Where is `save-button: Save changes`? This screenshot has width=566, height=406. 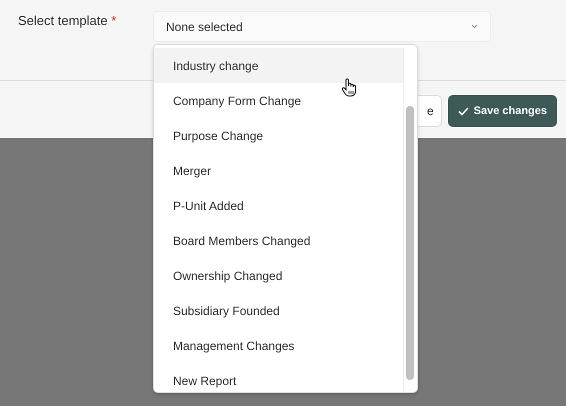 save-button: Save changes is located at coordinates (502, 111).